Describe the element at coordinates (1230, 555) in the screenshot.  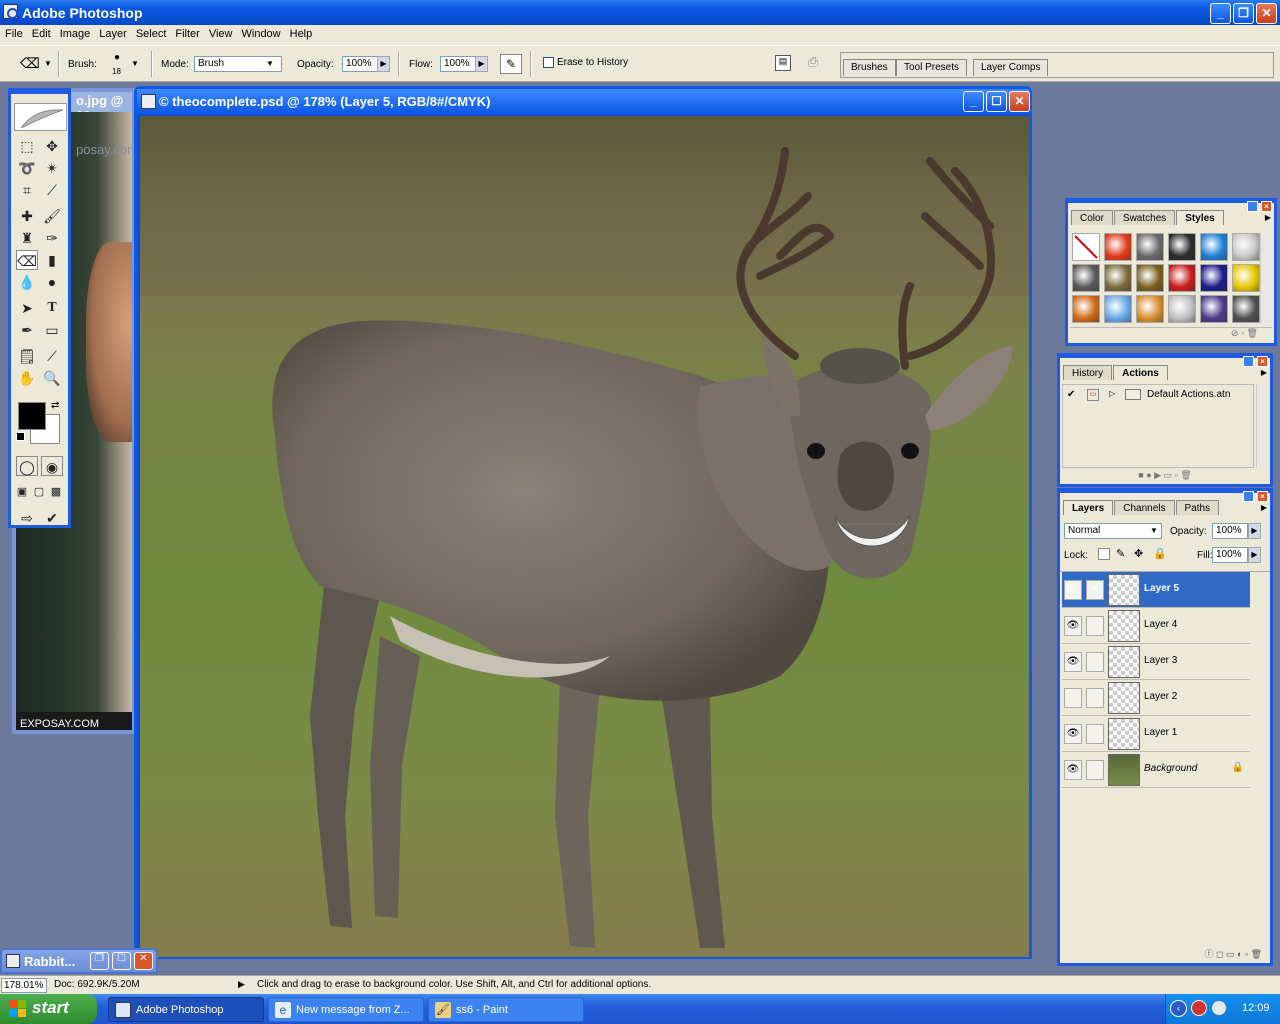
I see `fill-input: 100%` at that location.